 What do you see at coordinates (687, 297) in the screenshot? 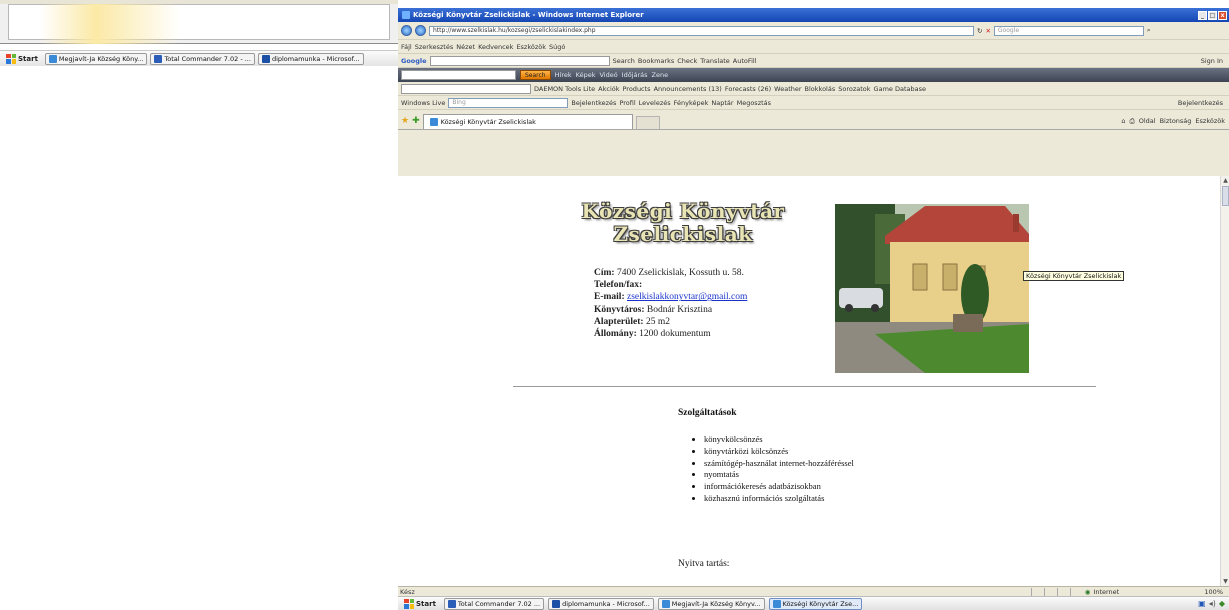
I see `email-link: zselkislakkonyvtar@gmail.com` at bounding box center [687, 297].